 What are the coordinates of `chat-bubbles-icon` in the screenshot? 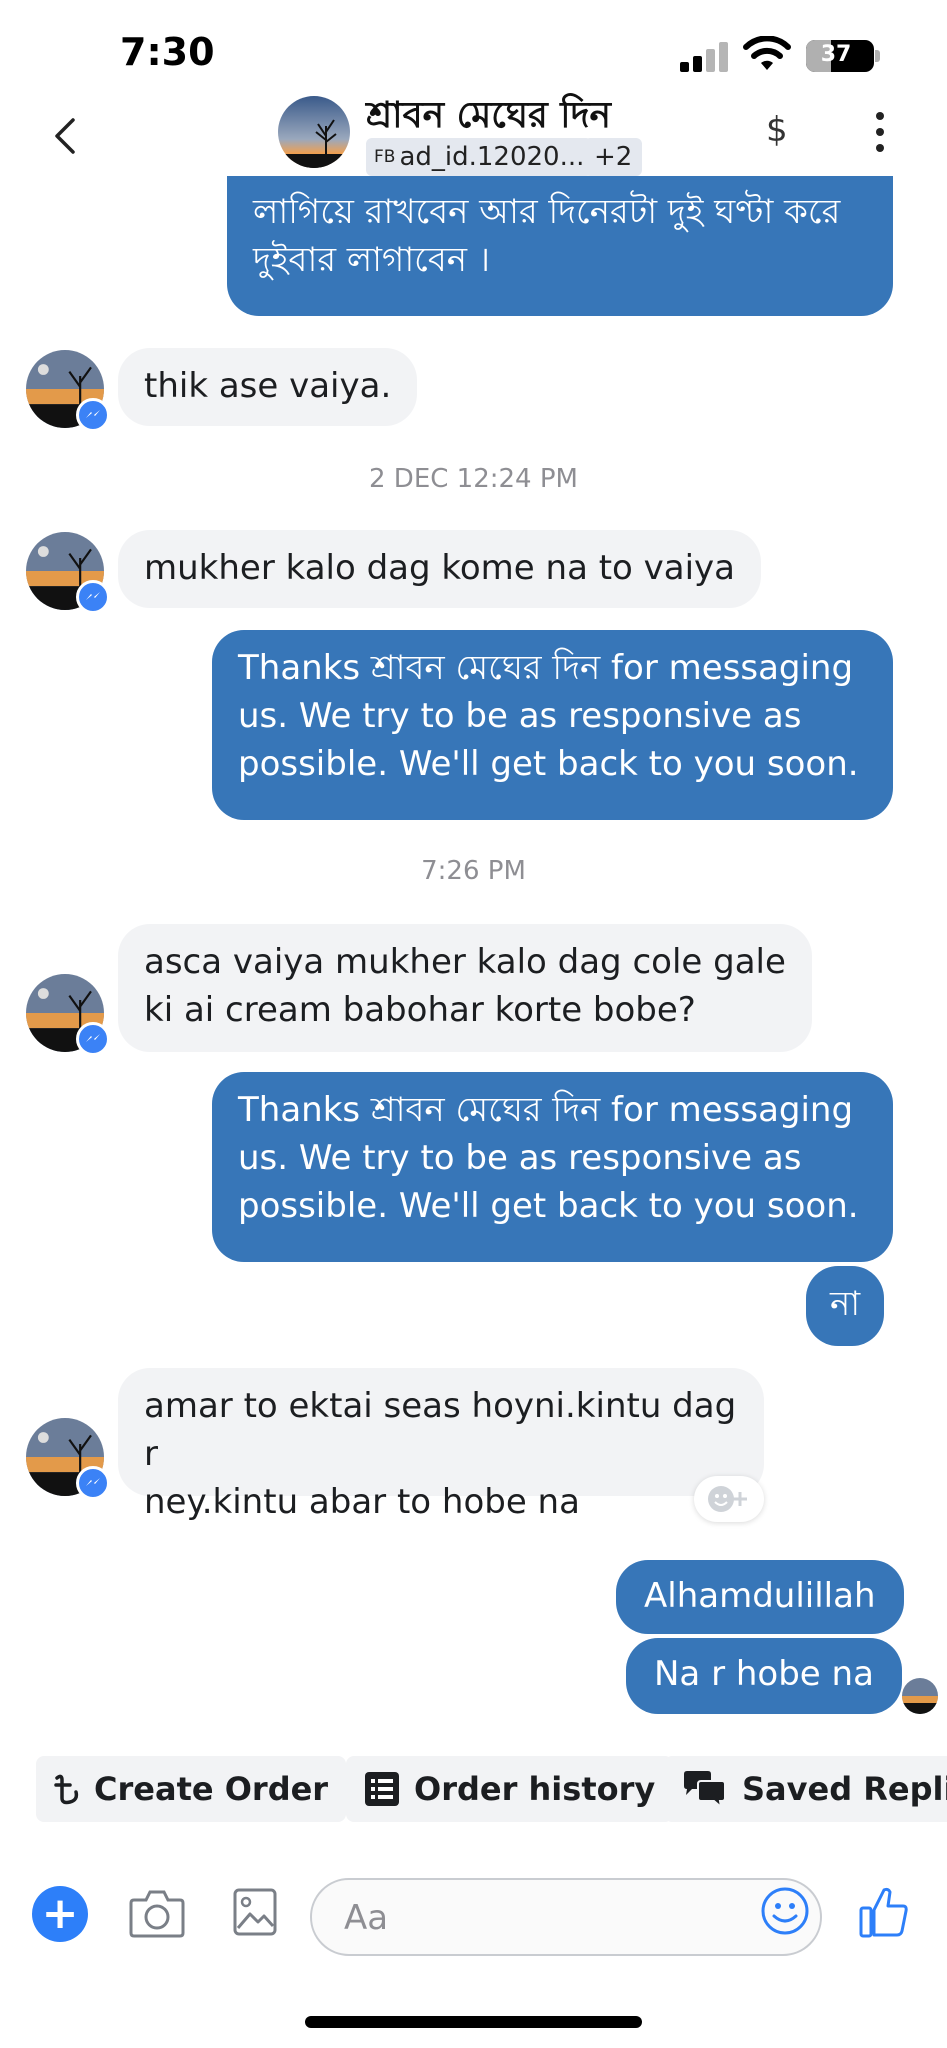 It's located at (705, 1789).